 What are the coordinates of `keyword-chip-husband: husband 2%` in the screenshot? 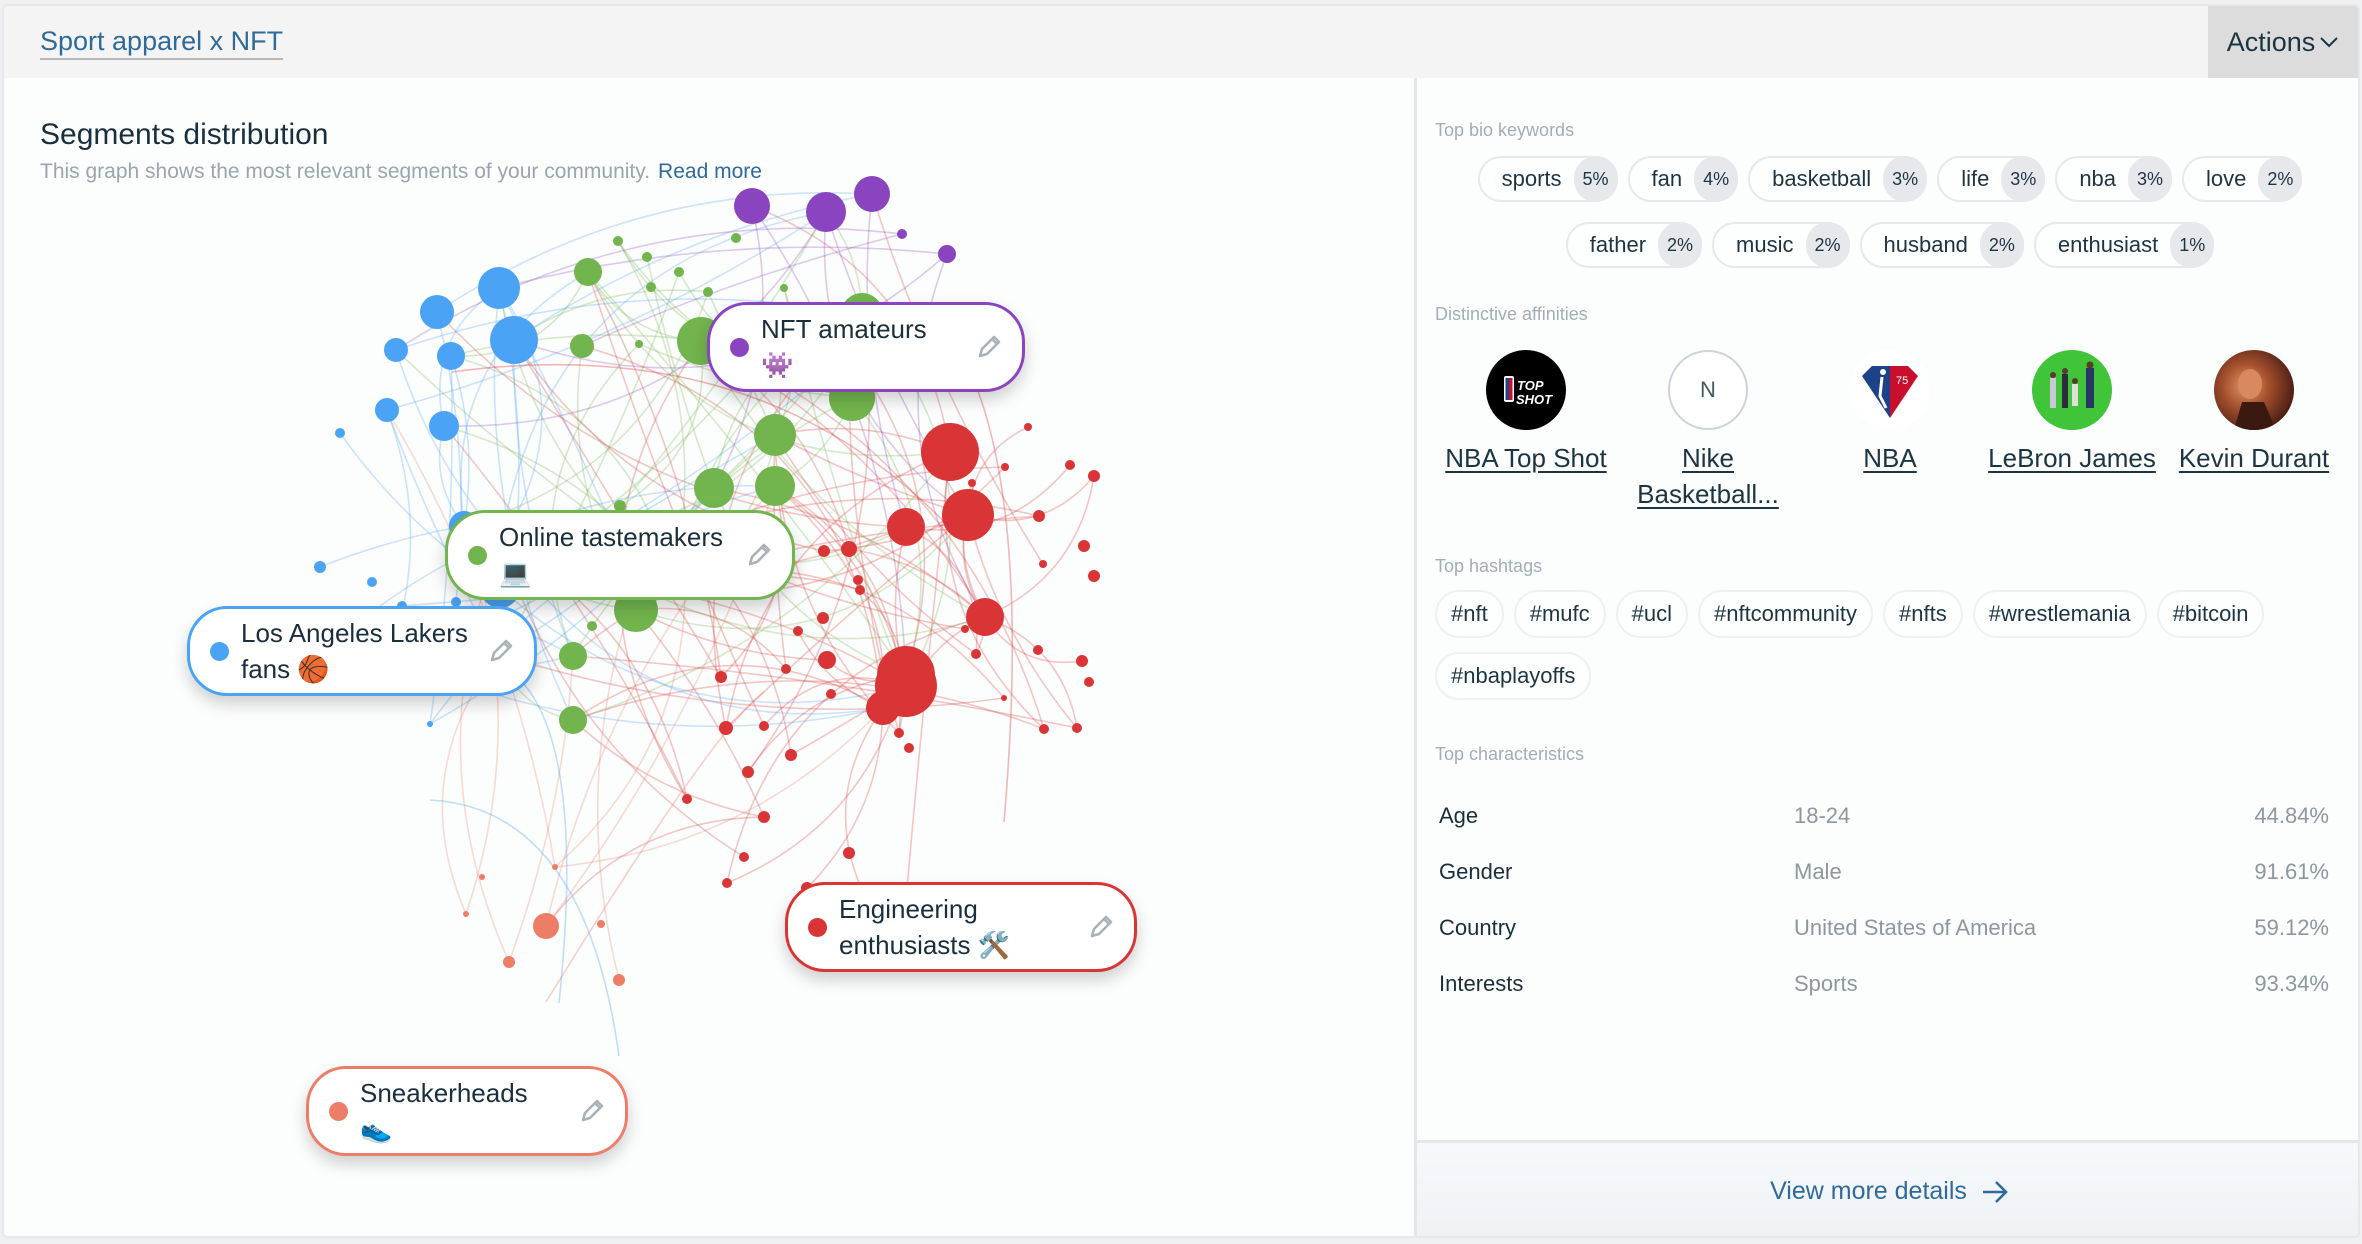 It's located at (1941, 245).